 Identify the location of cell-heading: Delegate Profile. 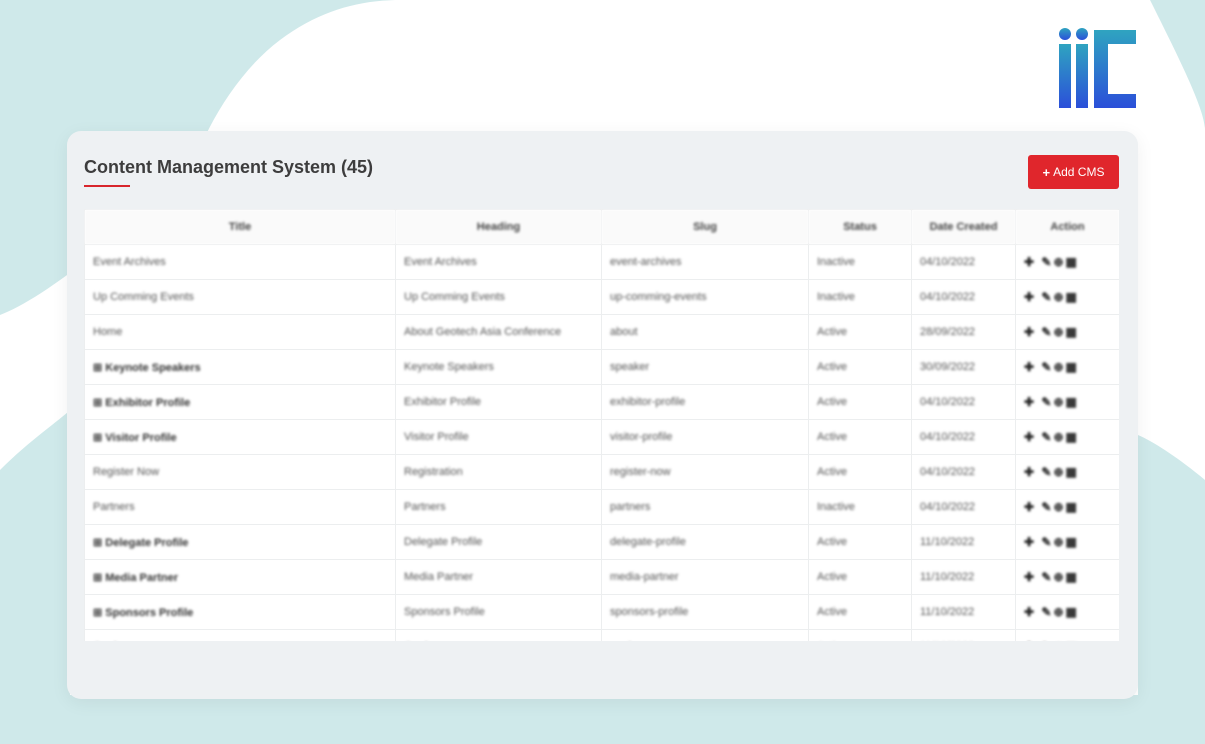
(498, 542).